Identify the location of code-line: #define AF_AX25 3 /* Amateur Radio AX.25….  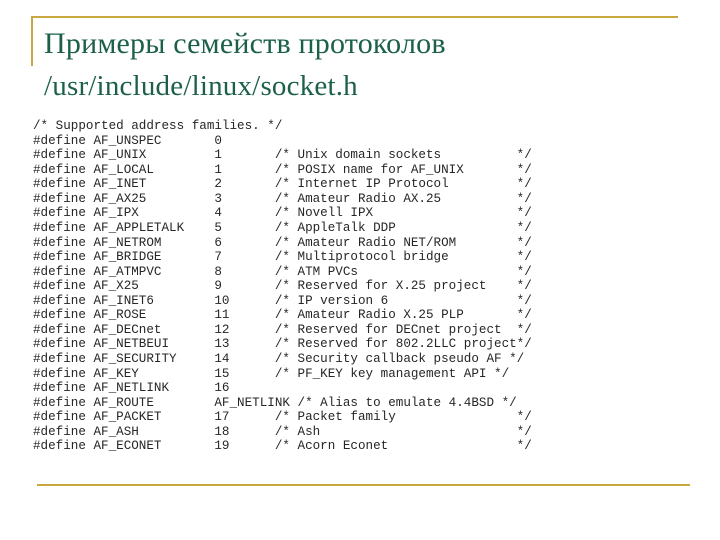
(282, 198).